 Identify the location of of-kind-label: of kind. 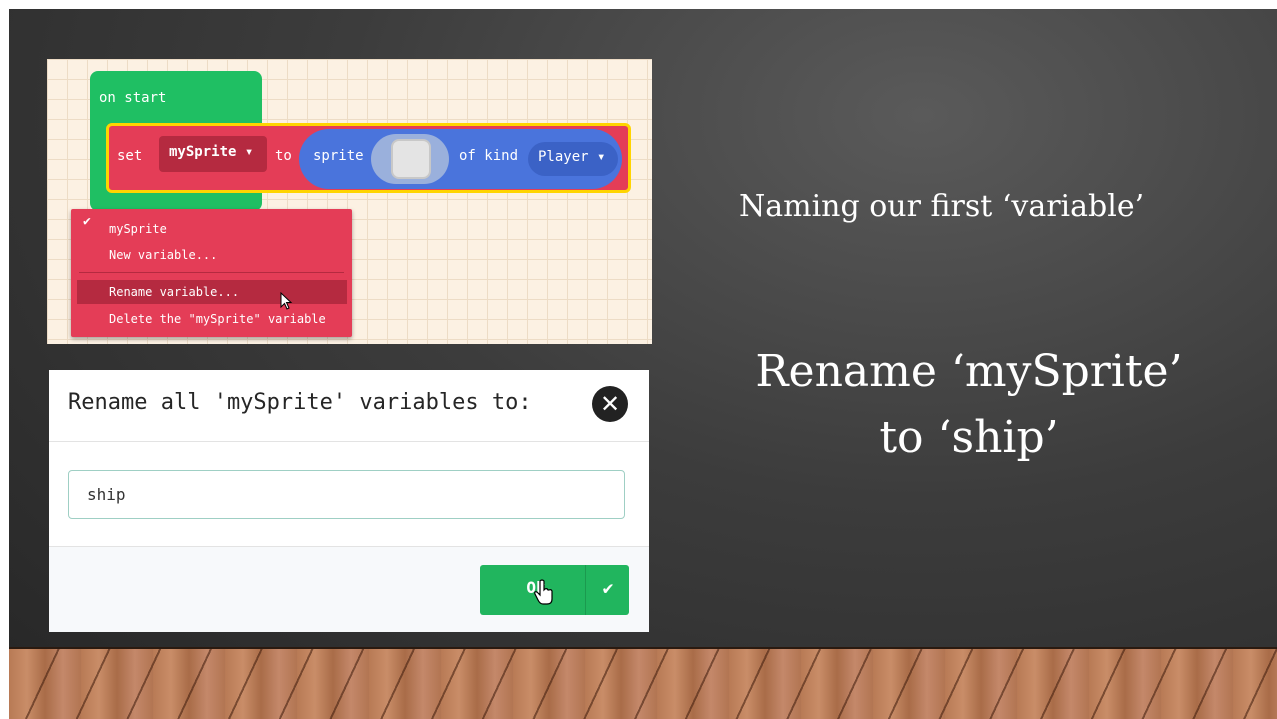
(489, 156).